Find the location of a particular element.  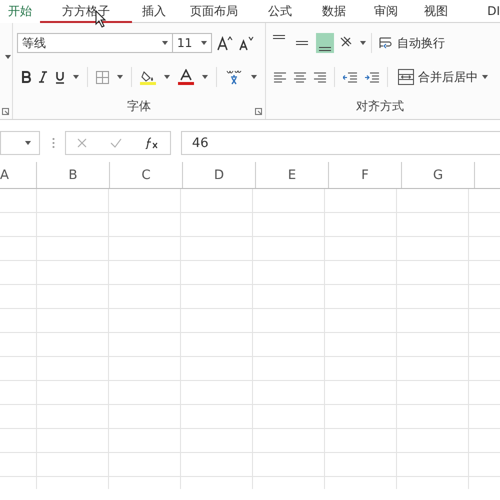

ribbon-tab: 页面布局 is located at coordinates (214, 11).